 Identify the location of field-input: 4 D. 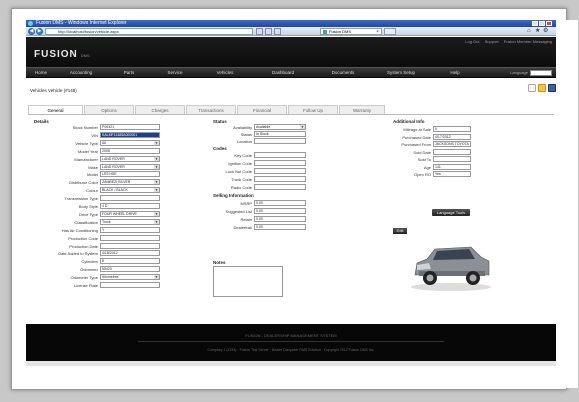
(130, 206).